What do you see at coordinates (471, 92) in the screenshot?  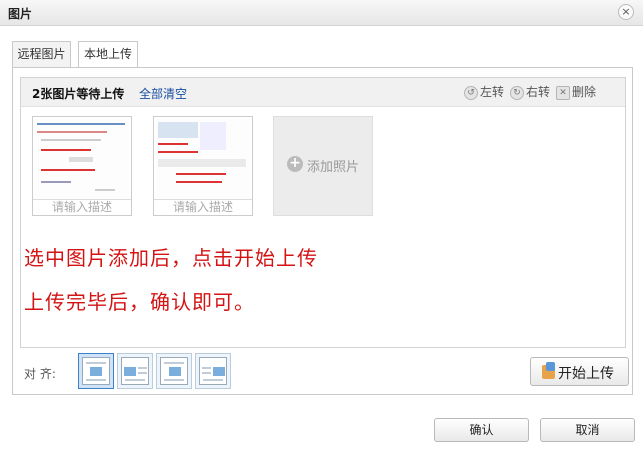 I see `rotate-left-icon: ↺` at bounding box center [471, 92].